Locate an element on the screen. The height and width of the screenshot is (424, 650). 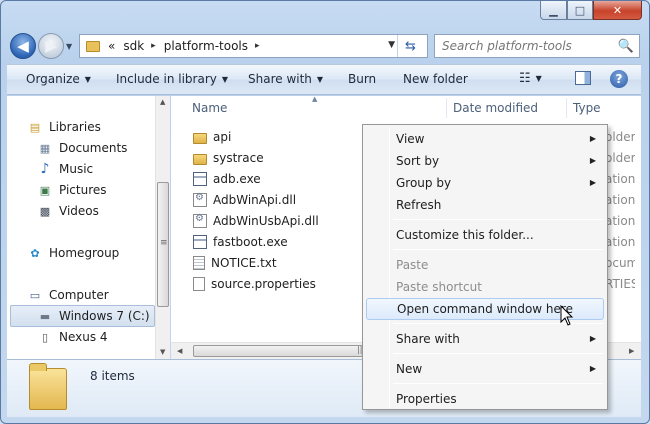
scrollbar-thumb: ≡ is located at coordinates (163, 244).